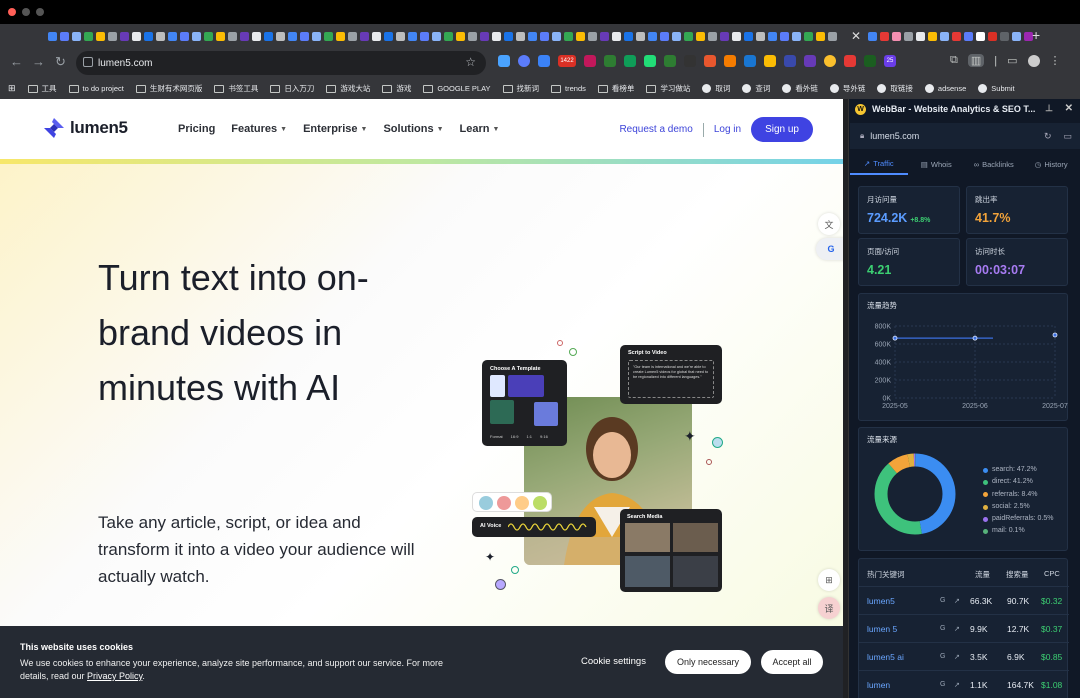 This screenshot has height=698, width=1080. Describe the element at coordinates (497, 386) in the screenshot. I see `template-thumb` at that location.